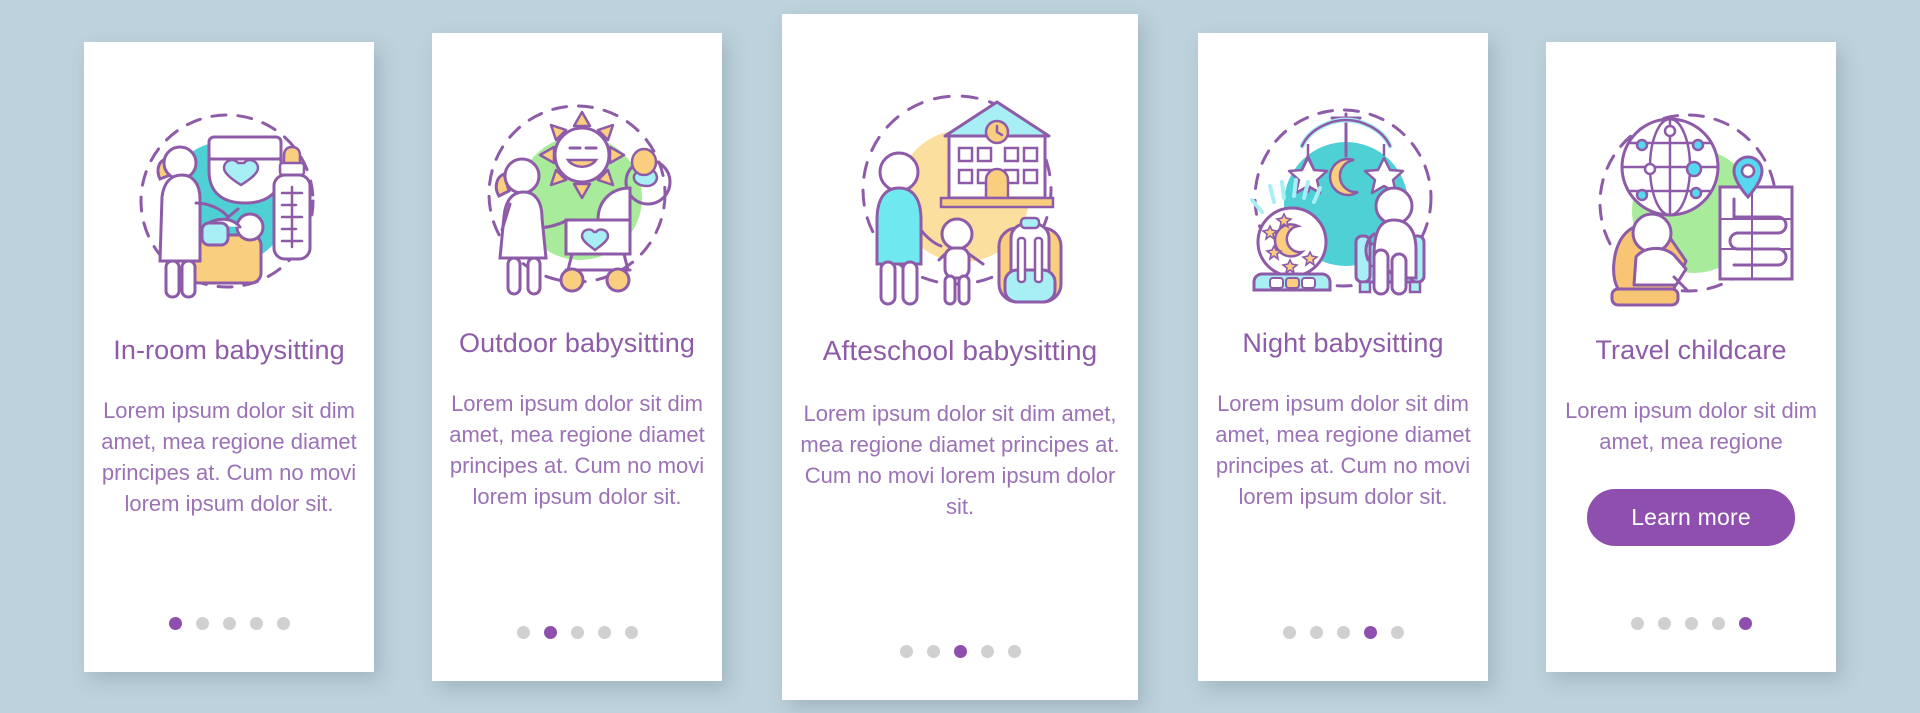  What do you see at coordinates (229, 209) in the screenshot?
I see `illustration-woman-changing-baby-diaper-bottle` at bounding box center [229, 209].